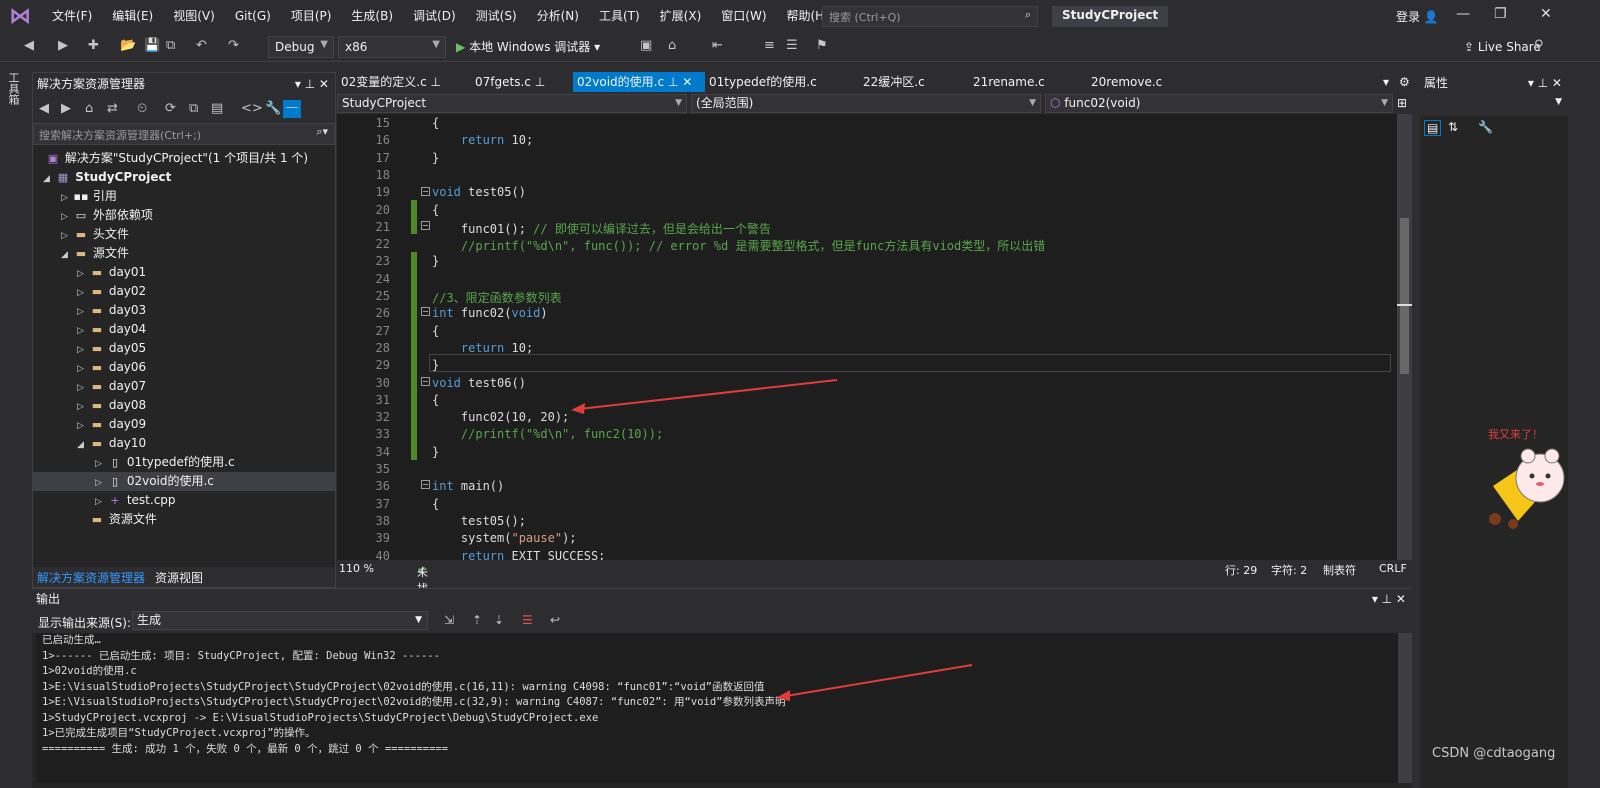  What do you see at coordinates (681, 16) in the screenshot?
I see `menu-extensions: 扩展(X)` at bounding box center [681, 16].